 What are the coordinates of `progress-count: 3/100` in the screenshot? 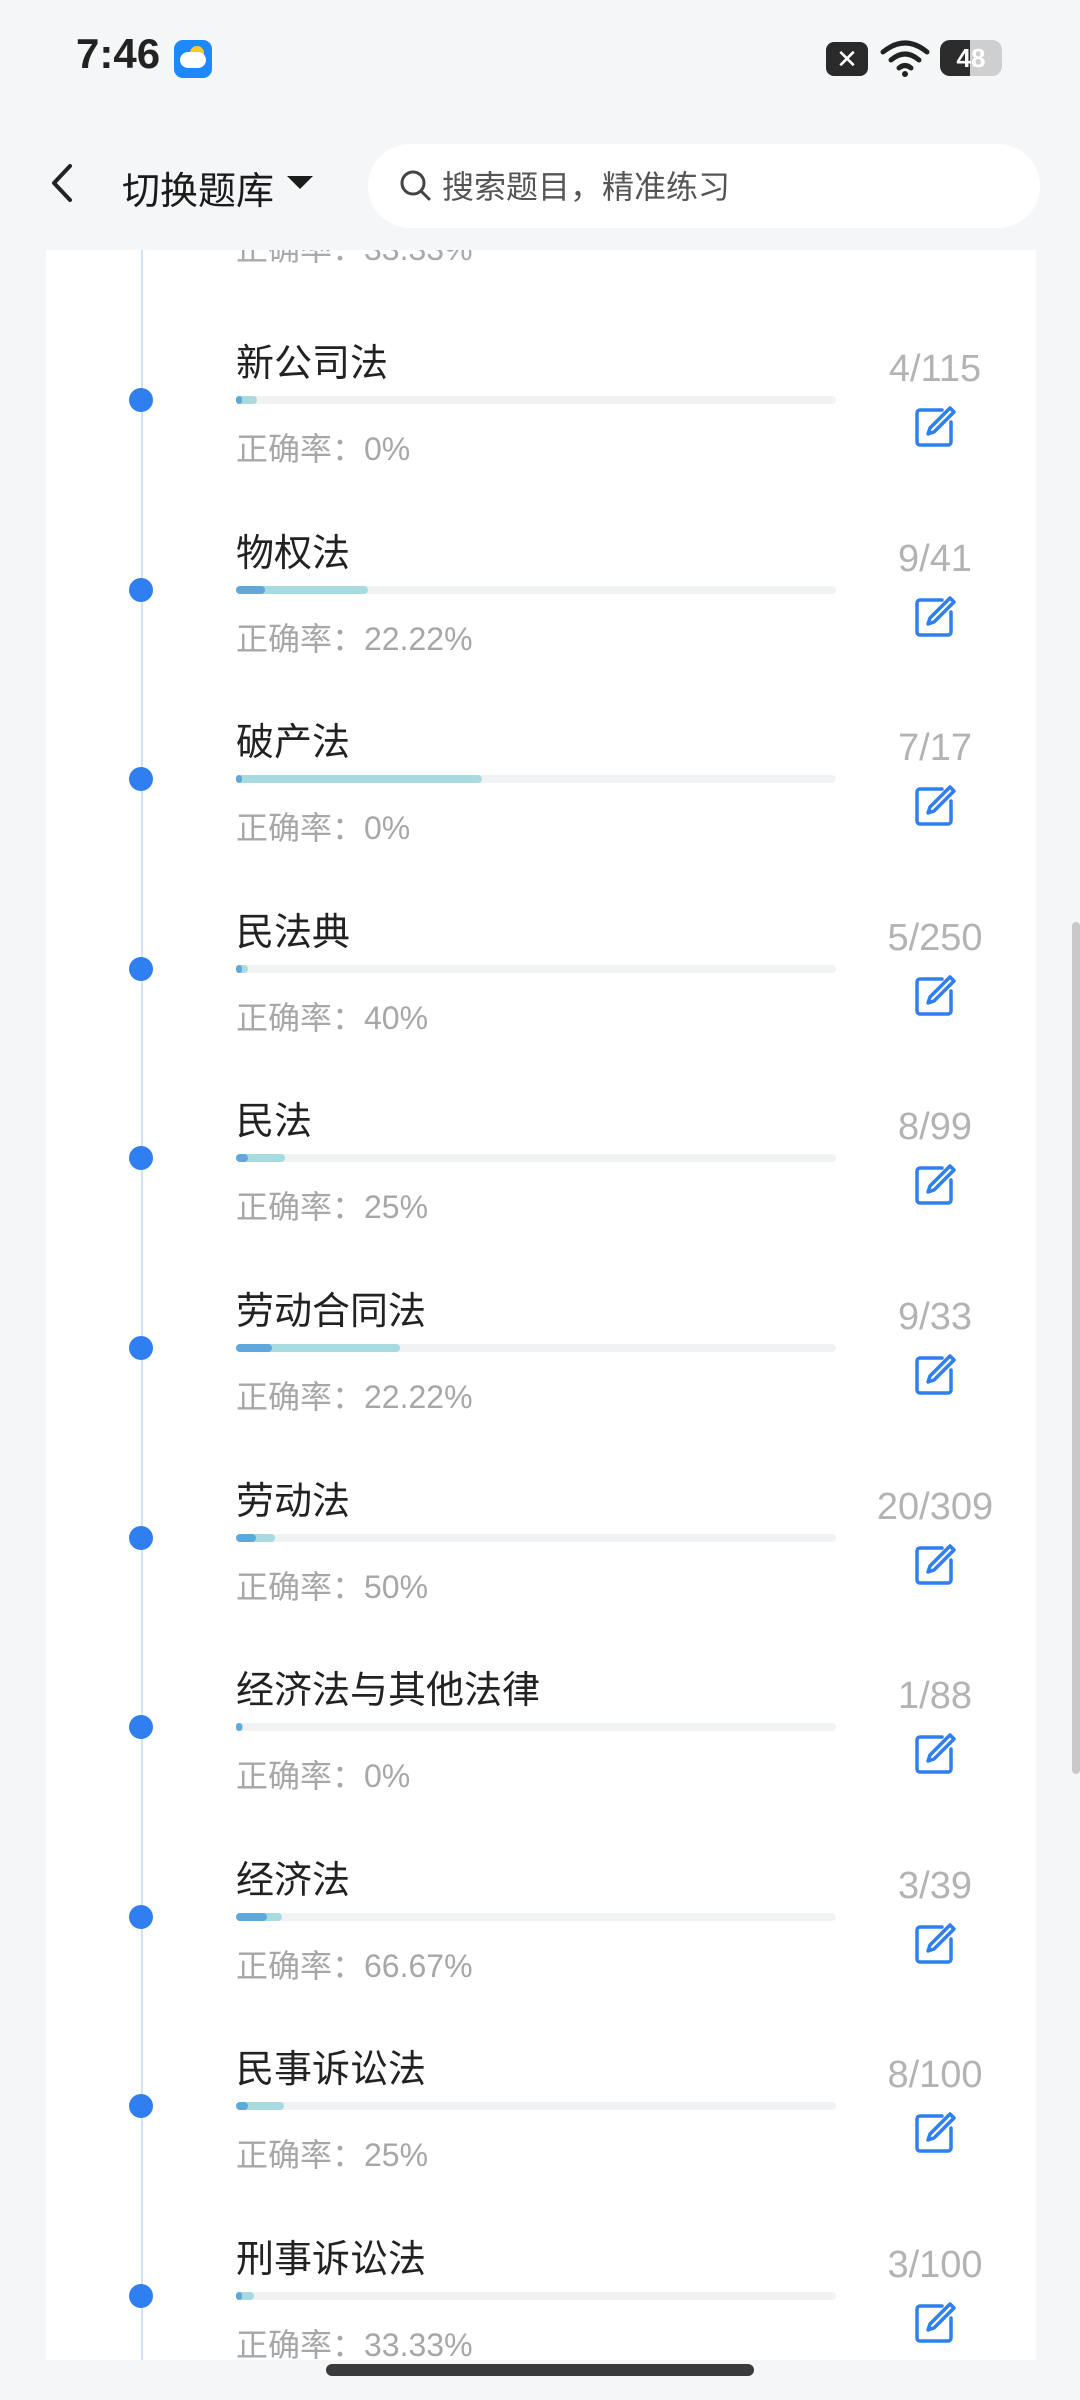 It's located at (935, 2264).